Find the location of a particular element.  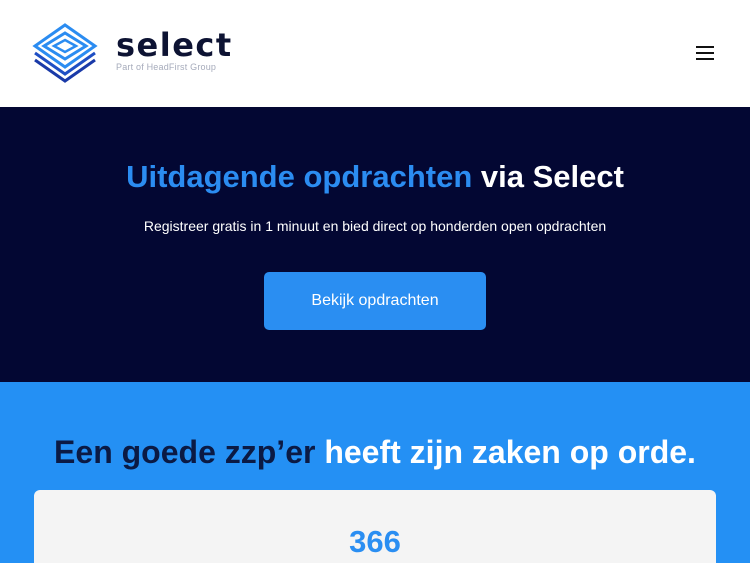

hero-title: Uitdagende opdrachten via Select is located at coordinates (375, 177).